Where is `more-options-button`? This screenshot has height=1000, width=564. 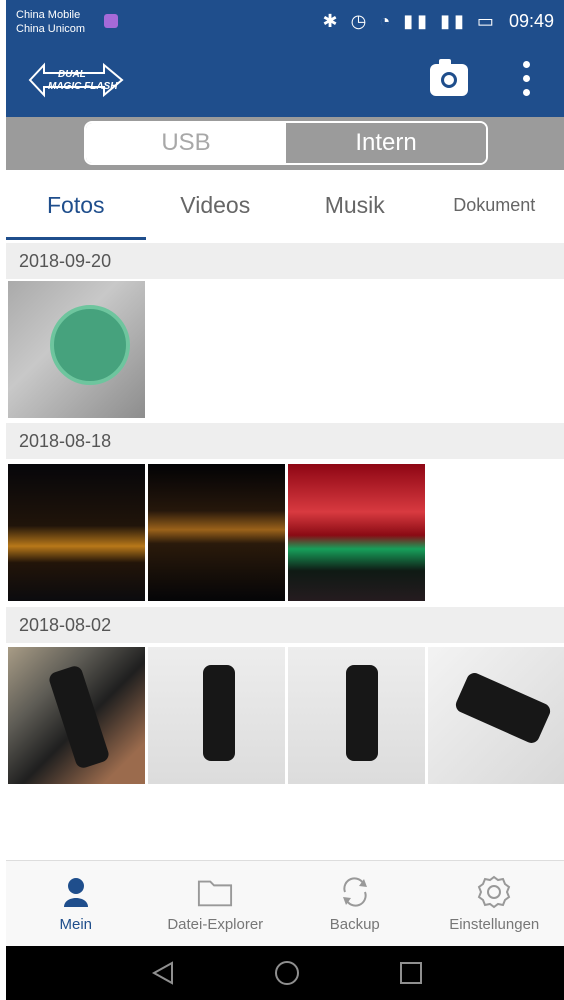
more-options-button is located at coordinates (526, 81).